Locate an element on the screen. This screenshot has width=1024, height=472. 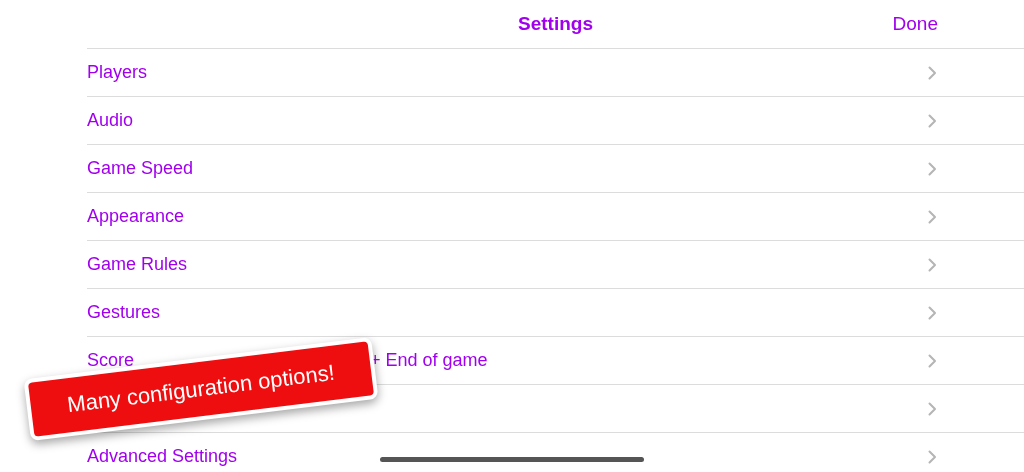
settings-row: Appearance is located at coordinates (555, 217).